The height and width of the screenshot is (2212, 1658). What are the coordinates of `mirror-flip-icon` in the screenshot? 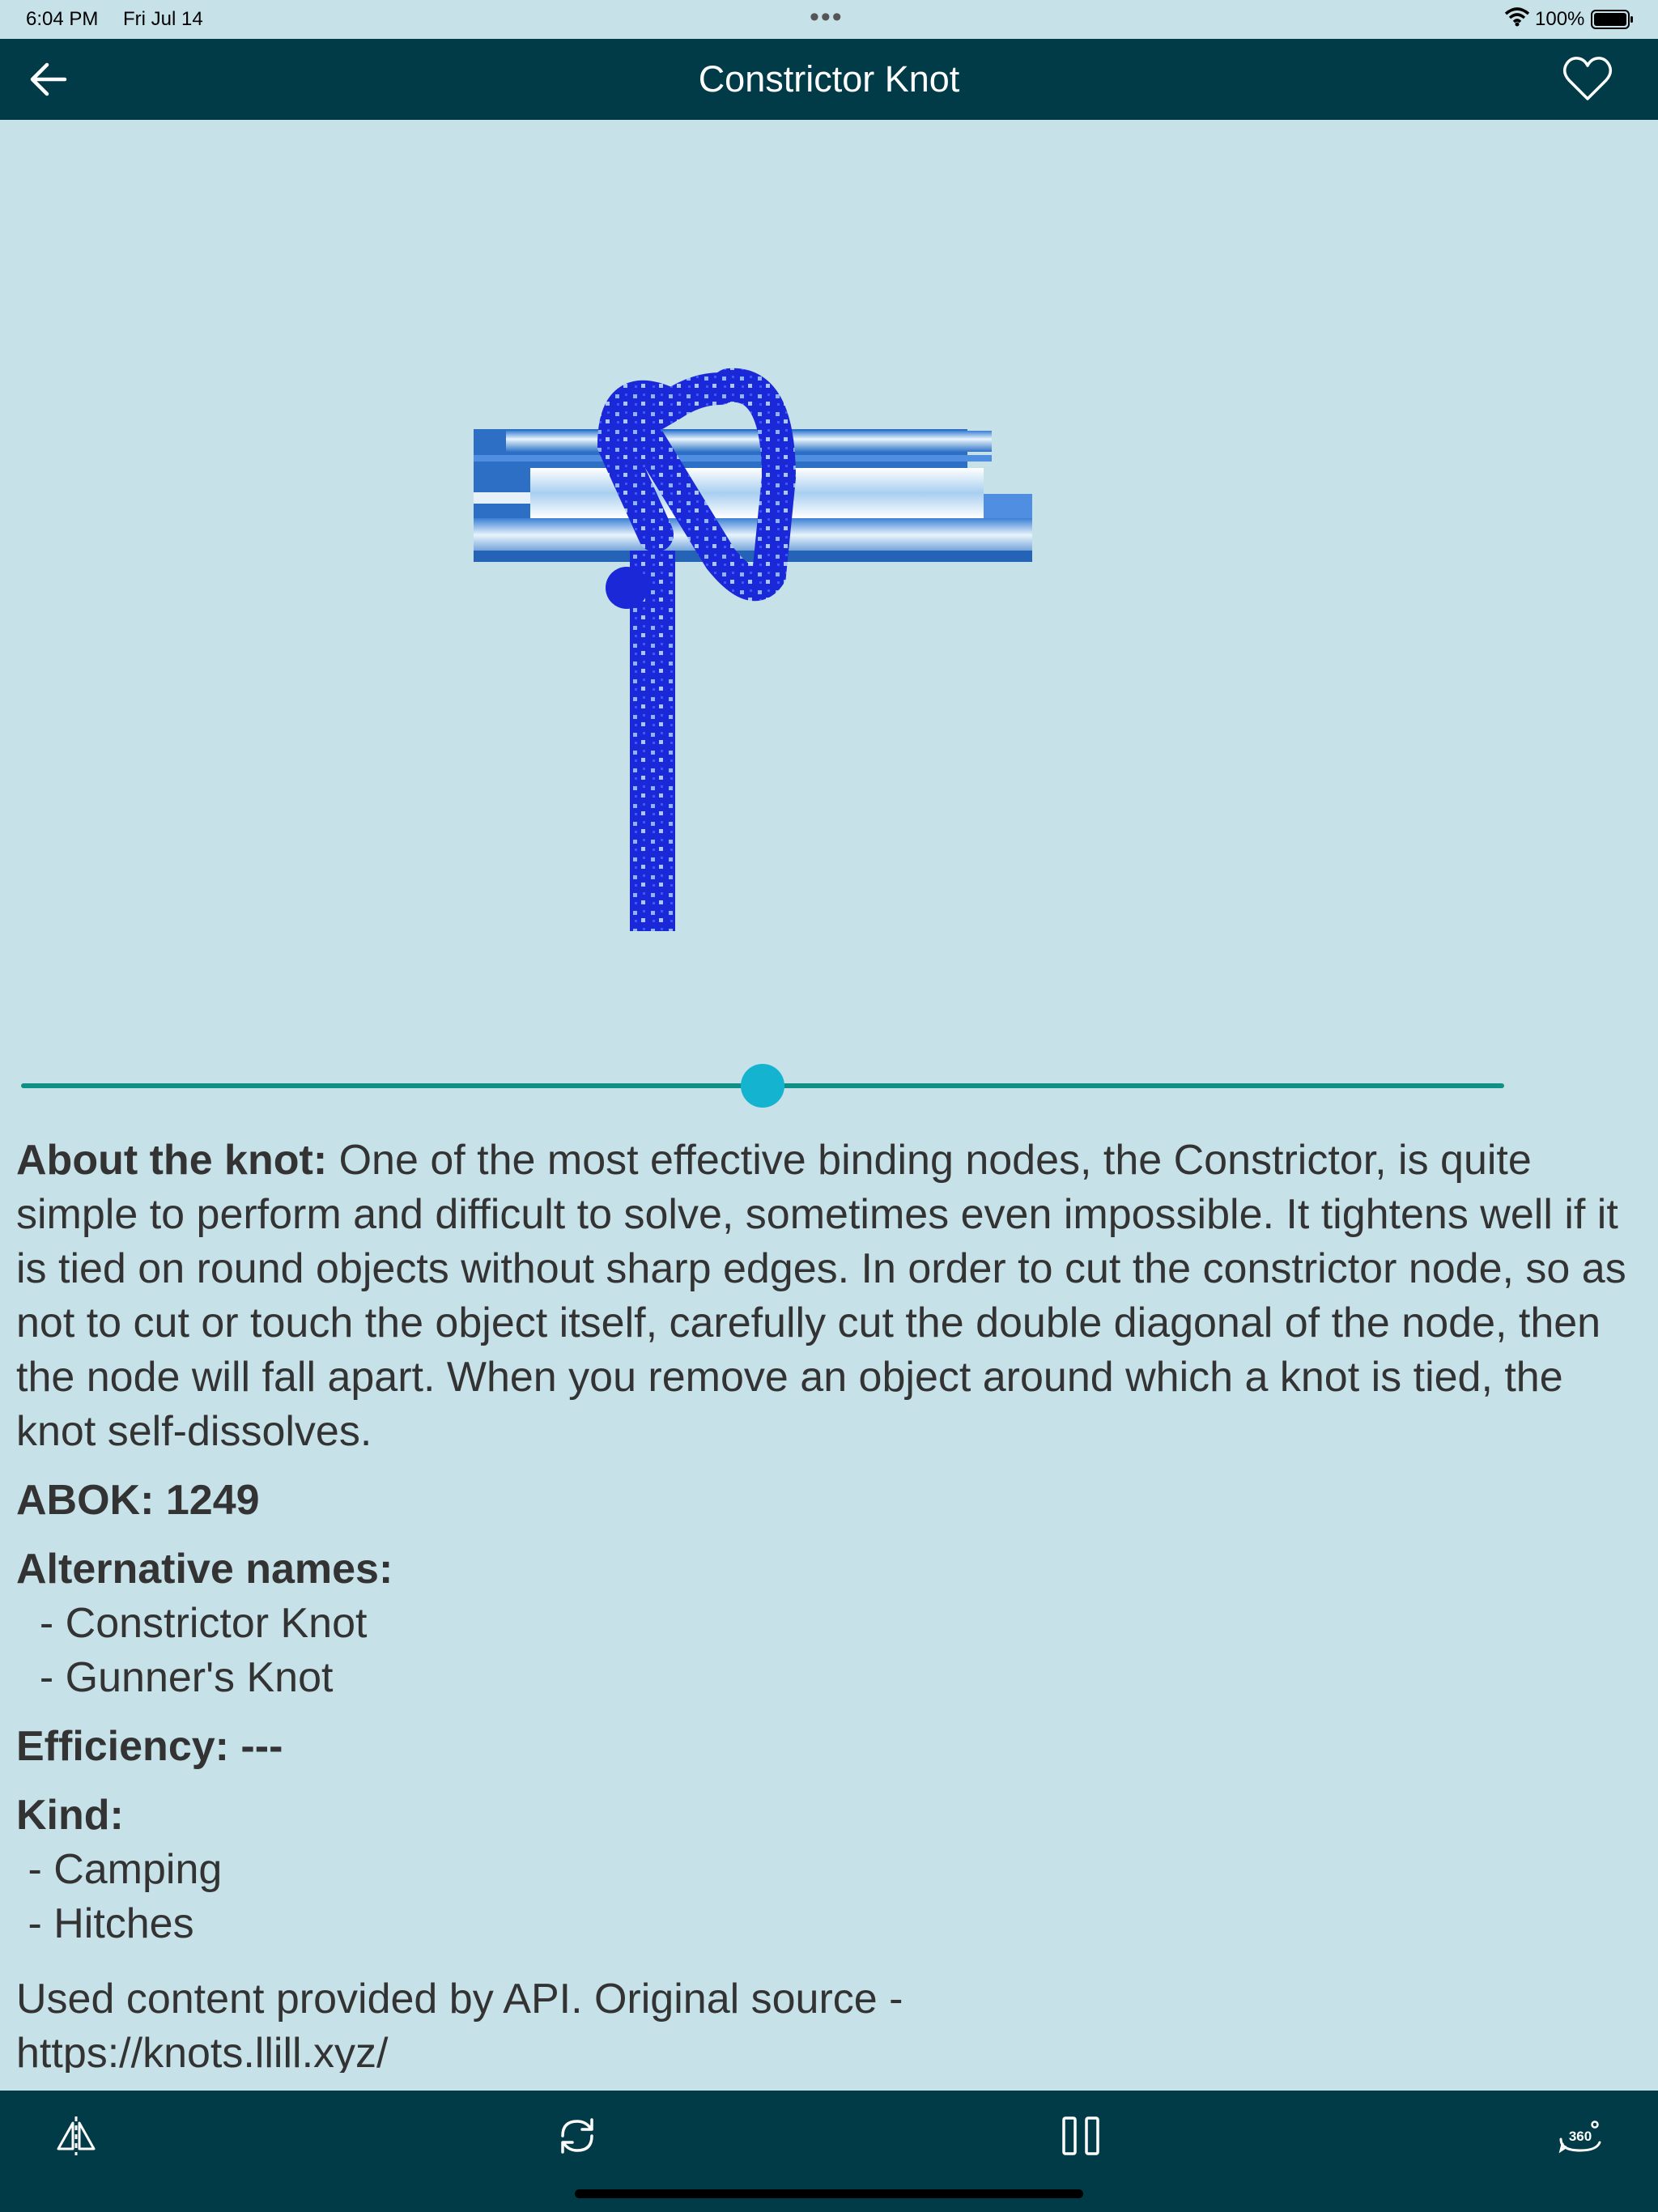 It's located at (76, 2136).